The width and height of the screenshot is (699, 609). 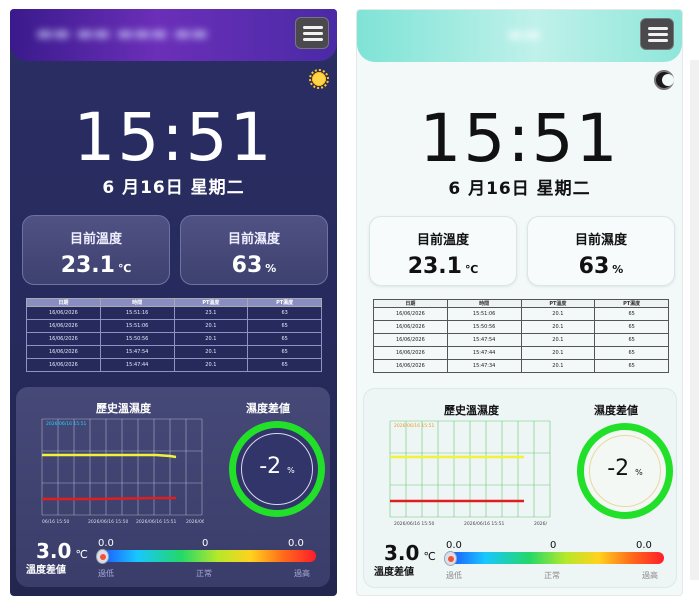 What do you see at coordinates (618, 269) in the screenshot?
I see `humidity-unit: %` at bounding box center [618, 269].